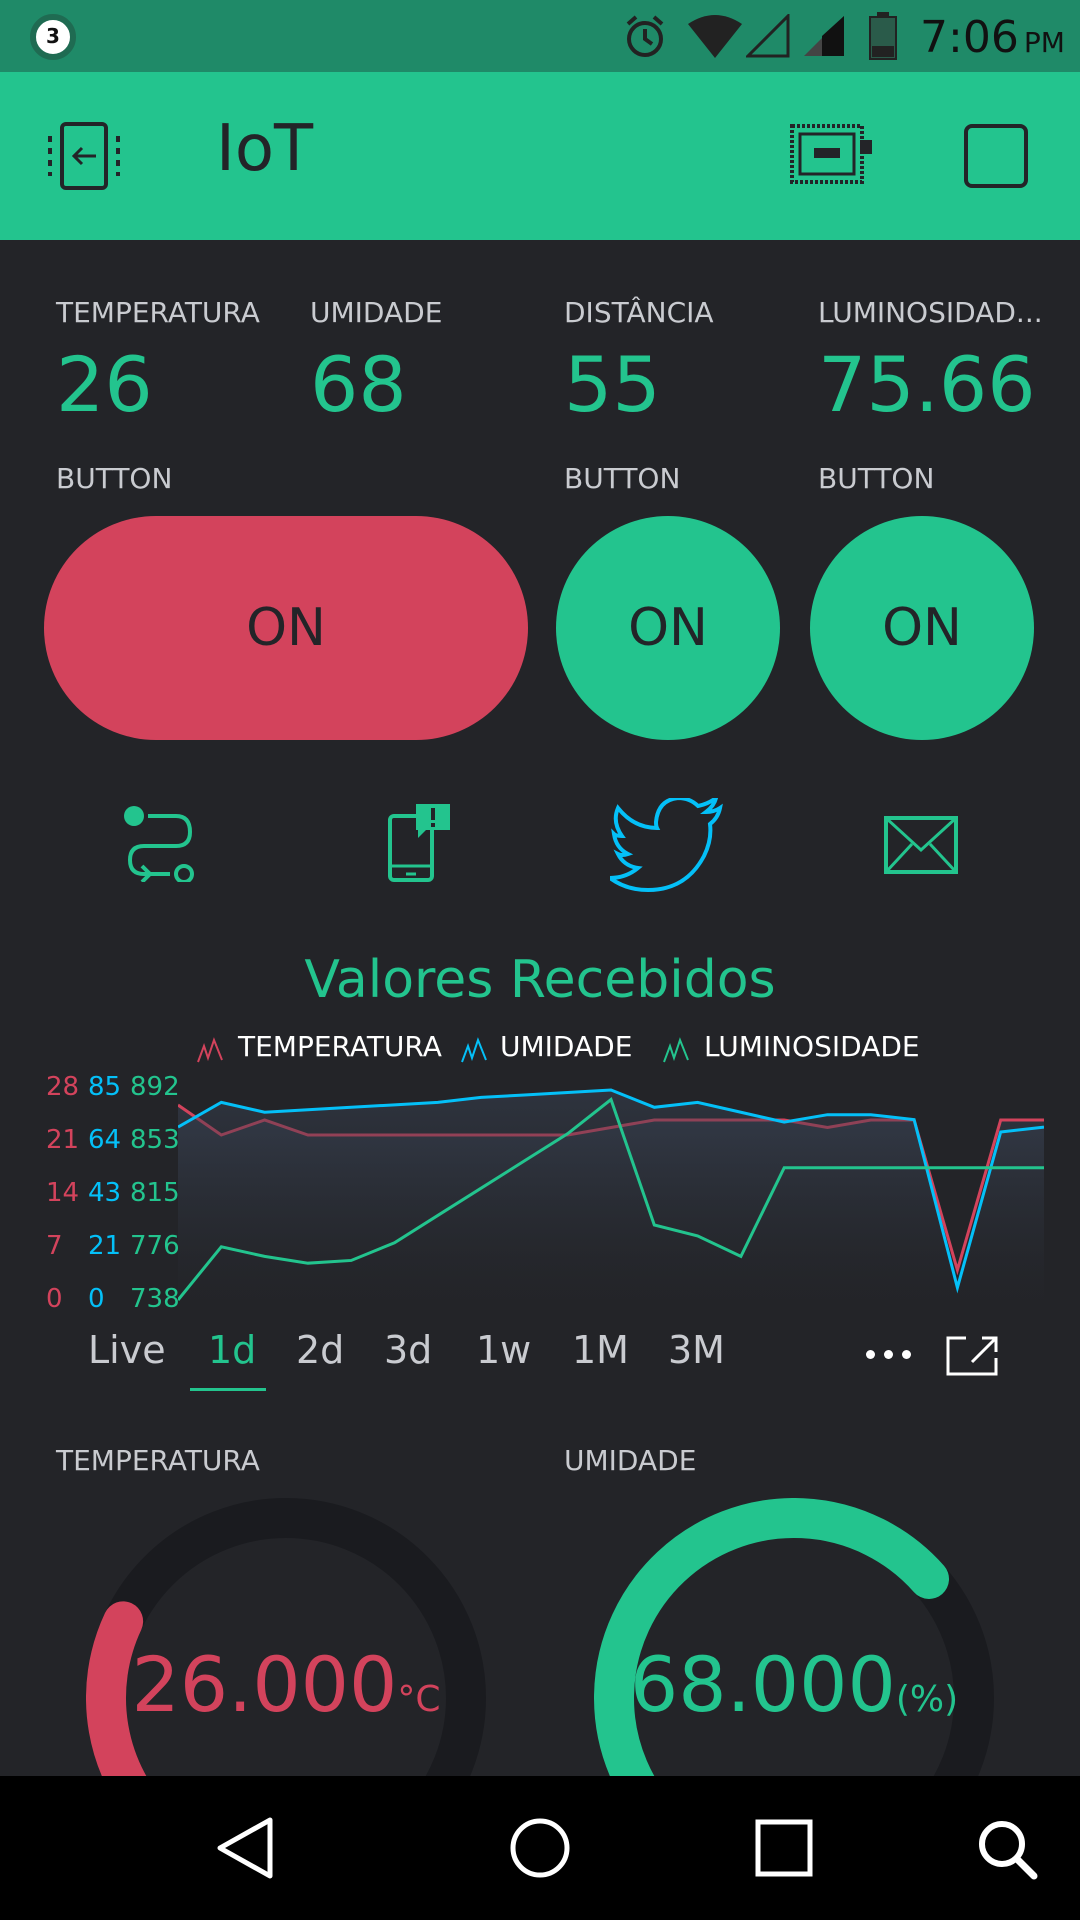  I want to click on axis-tick-luminosidade: 892, so click(155, 1087).